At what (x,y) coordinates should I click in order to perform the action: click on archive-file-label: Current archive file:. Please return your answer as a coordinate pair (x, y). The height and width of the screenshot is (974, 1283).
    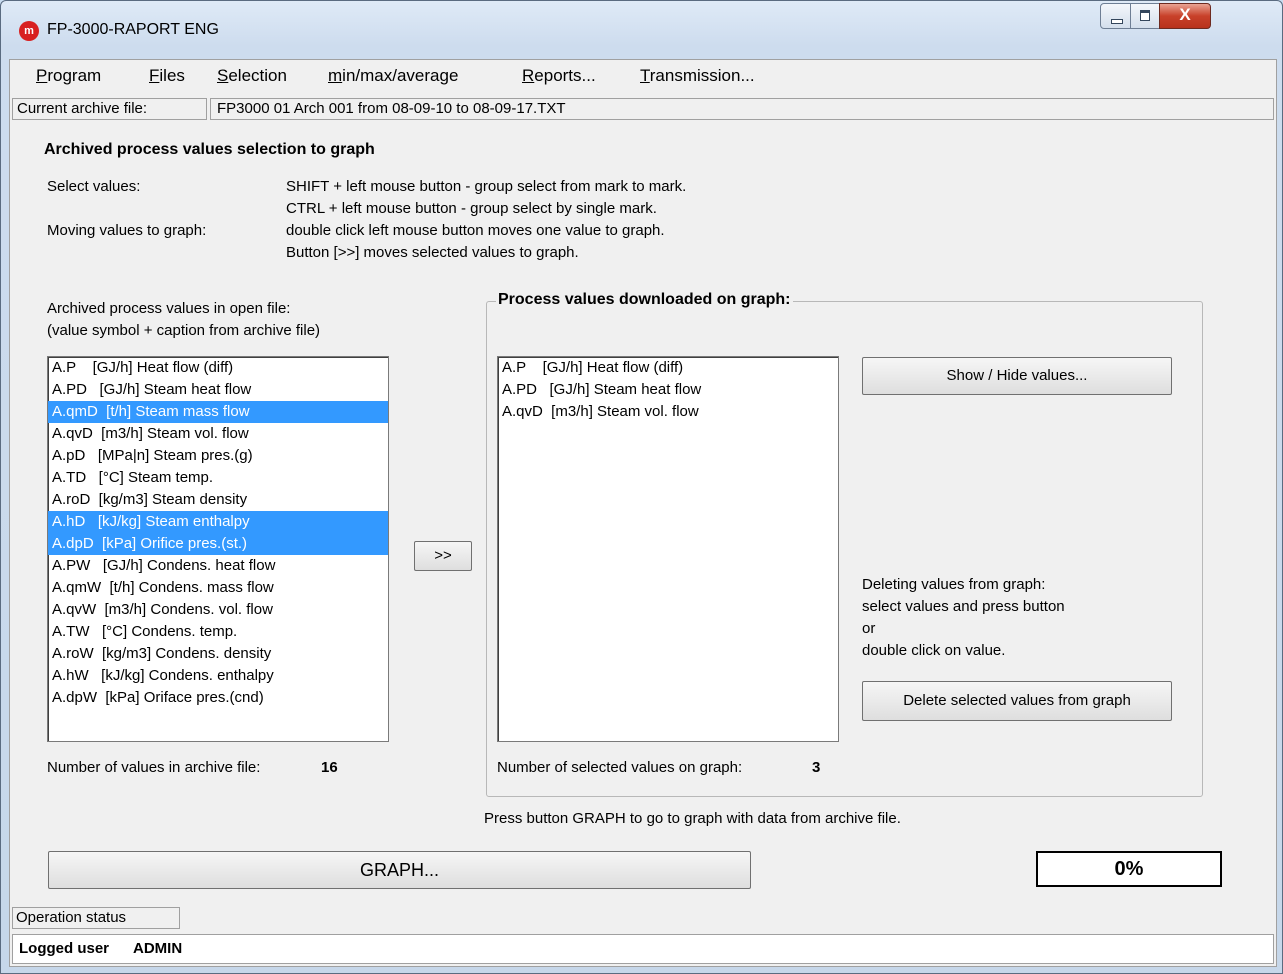
    Looking at the image, I should click on (109, 109).